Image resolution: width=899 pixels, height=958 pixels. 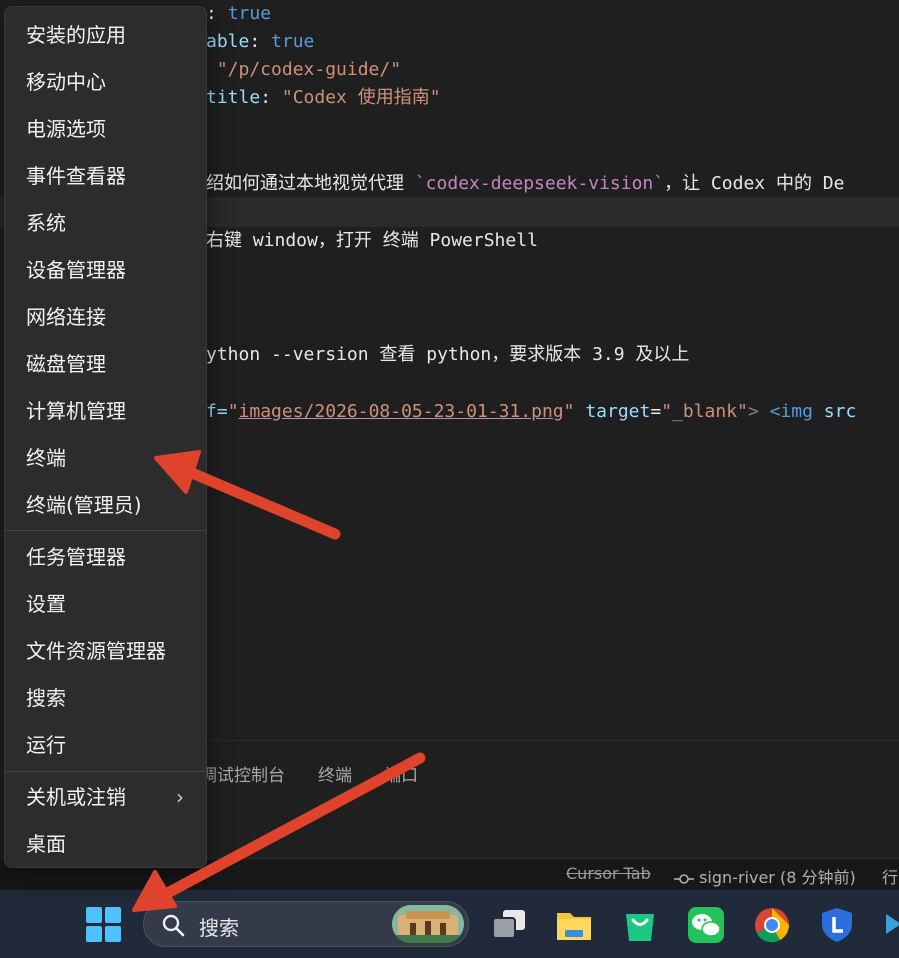 I want to click on tab-ports: 端口, so click(x=401, y=773).